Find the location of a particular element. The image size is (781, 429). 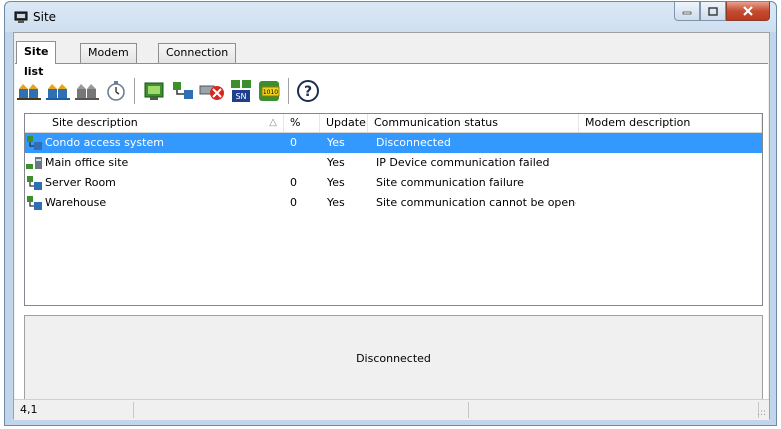

column-communication-status: Communication status is located at coordinates (473, 123).